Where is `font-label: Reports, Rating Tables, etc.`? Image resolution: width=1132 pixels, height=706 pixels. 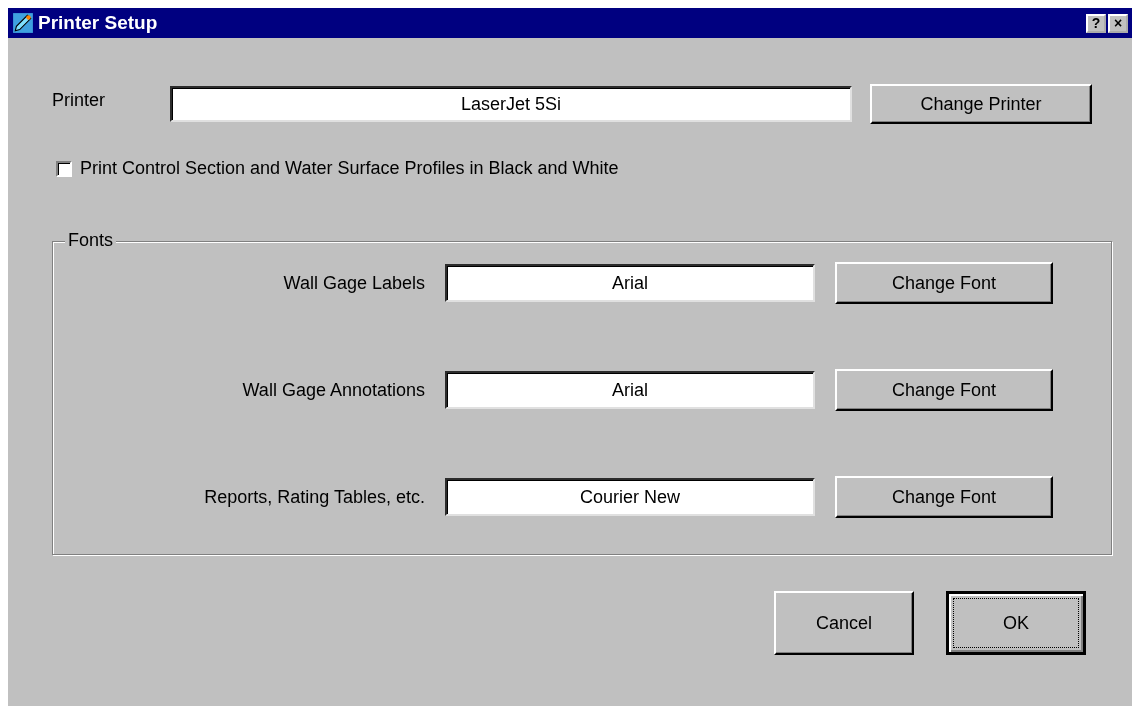 font-label: Reports, Rating Tables, etc. is located at coordinates (314, 497).